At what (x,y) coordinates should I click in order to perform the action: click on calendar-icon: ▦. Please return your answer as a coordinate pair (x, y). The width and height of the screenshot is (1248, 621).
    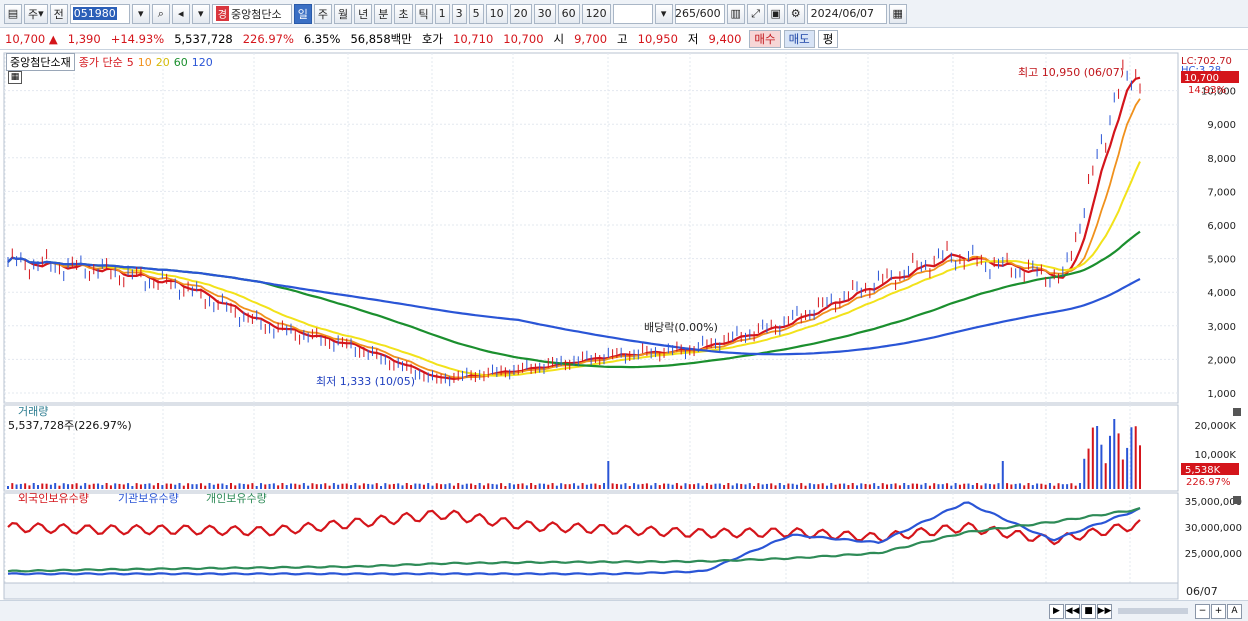
    Looking at the image, I should click on (897, 13).